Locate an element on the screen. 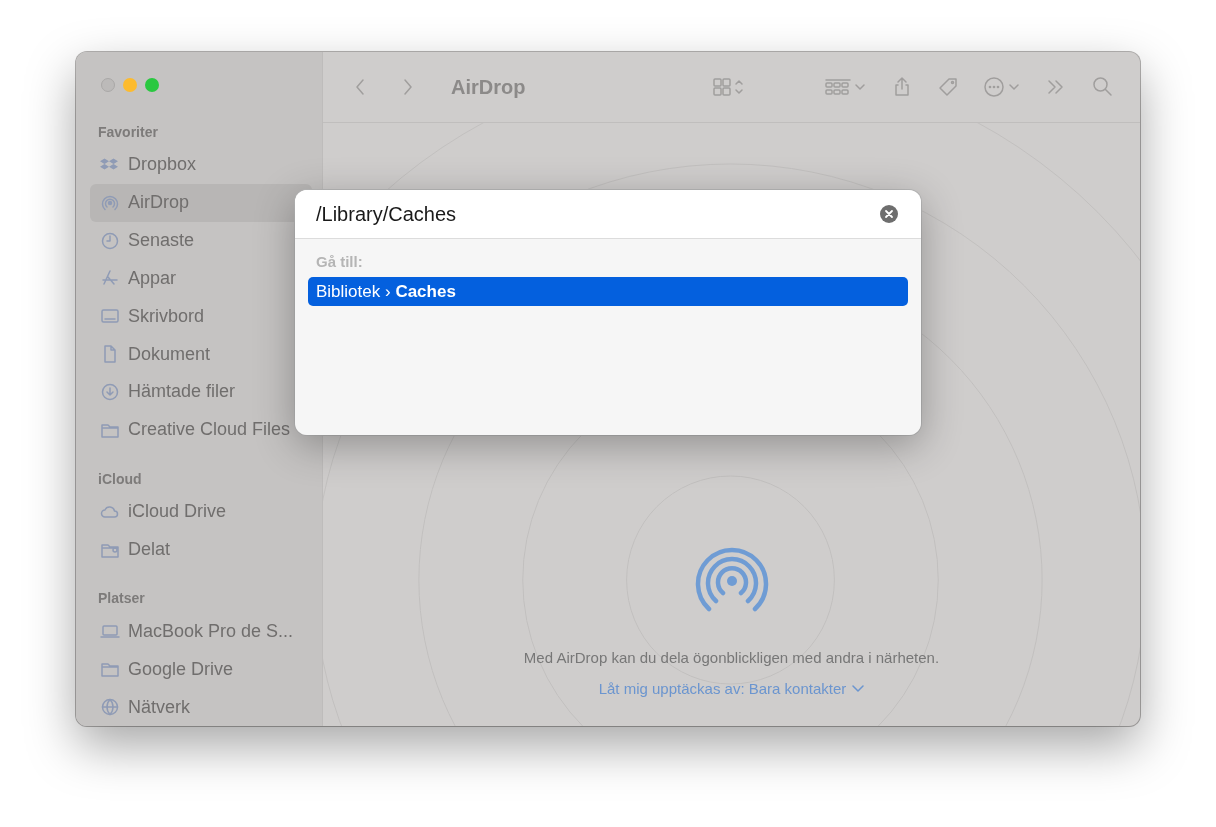 The height and width of the screenshot is (827, 1216). sidebar-item: Nätverk is located at coordinates (201, 707).